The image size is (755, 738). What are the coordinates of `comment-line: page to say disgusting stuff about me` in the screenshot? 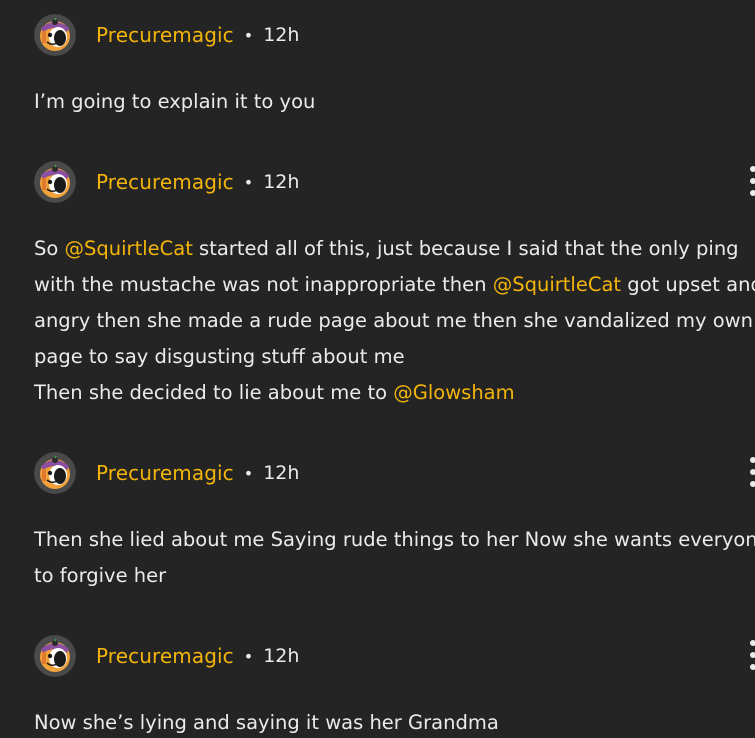 It's located at (394, 357).